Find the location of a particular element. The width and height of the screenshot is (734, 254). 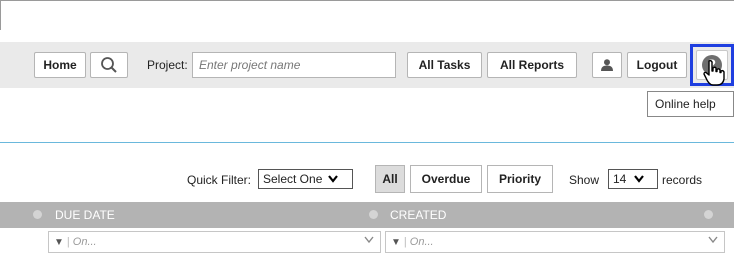

column-header-due-date: DUE DATE is located at coordinates (85, 215).